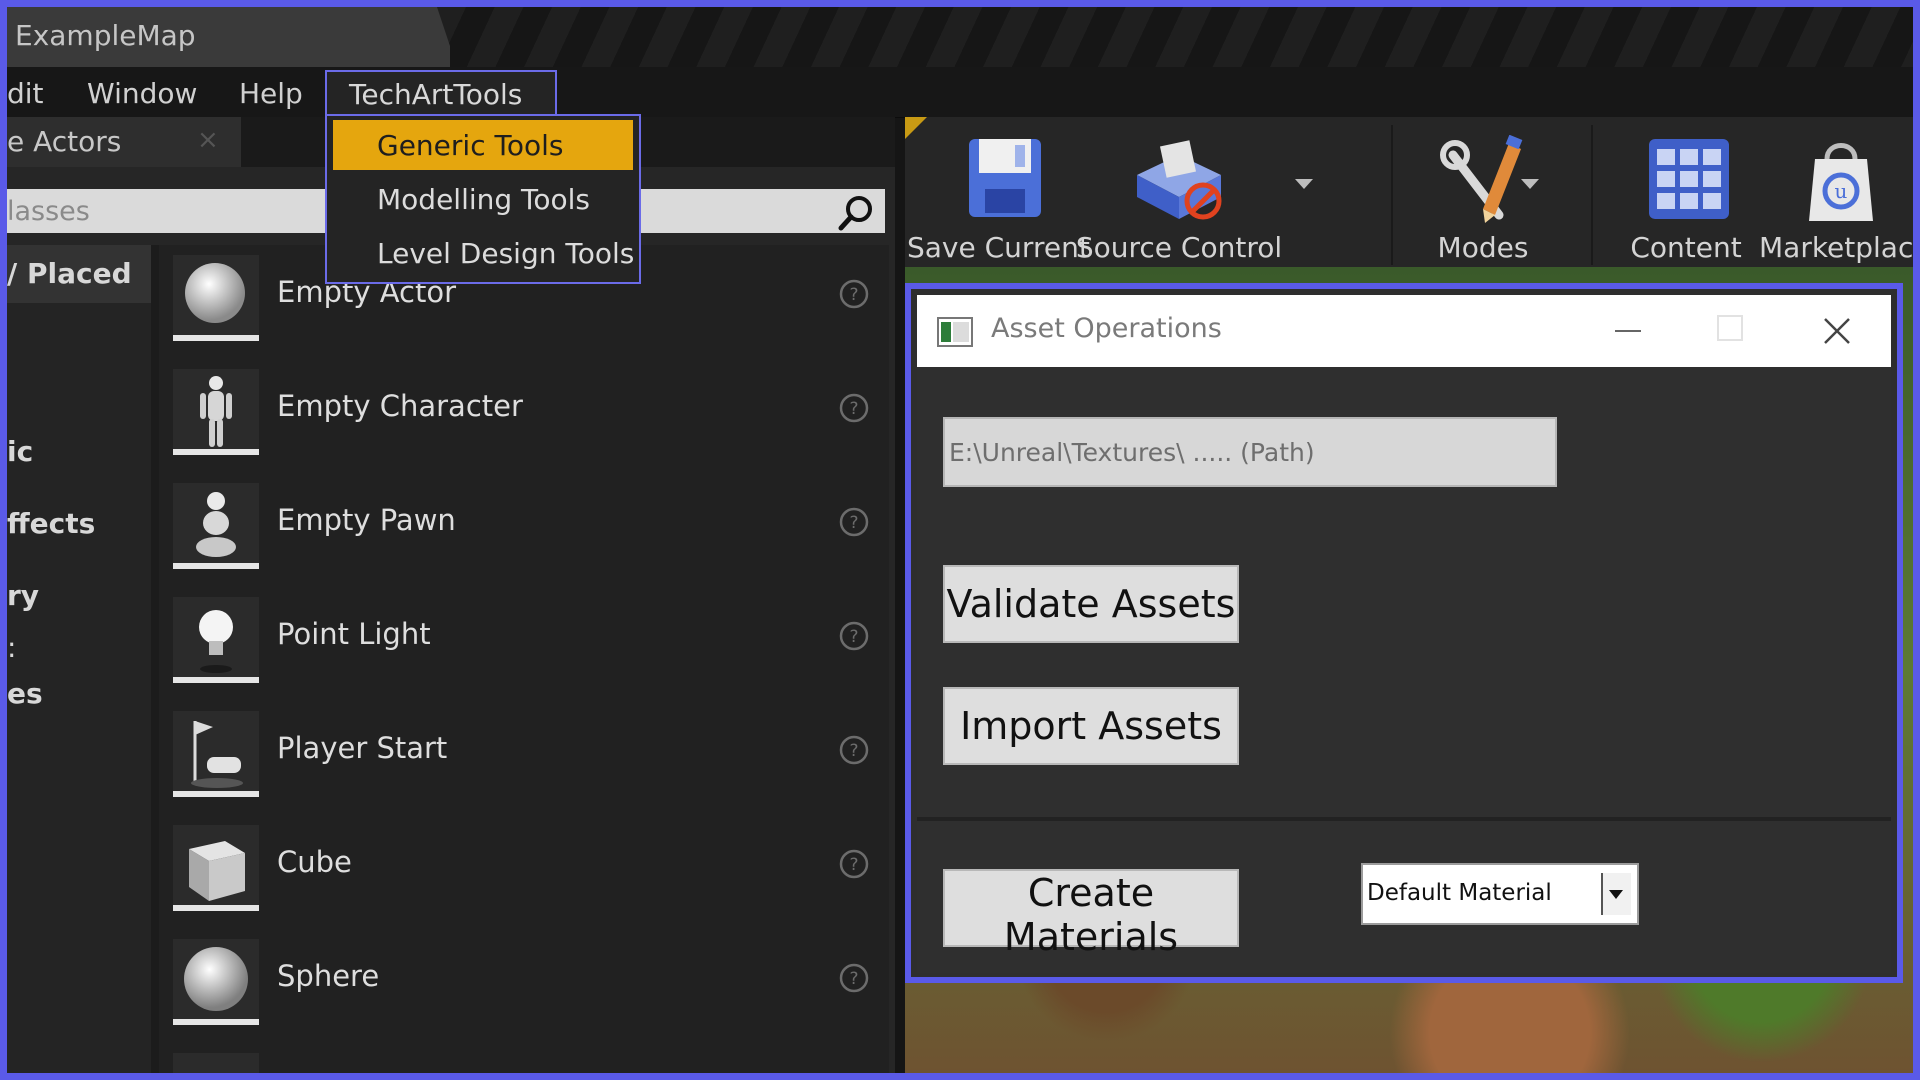 The height and width of the screenshot is (1080, 1920). Describe the element at coordinates (216, 526) in the screenshot. I see `pawn-icon` at that location.